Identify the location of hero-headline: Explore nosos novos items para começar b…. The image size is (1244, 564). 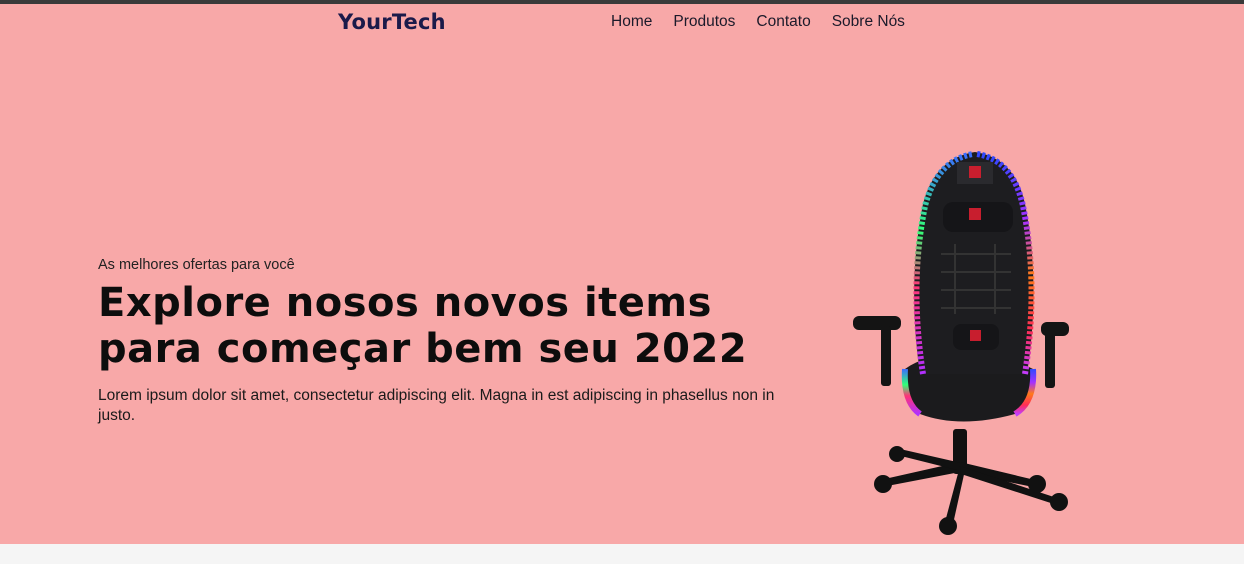
(423, 326).